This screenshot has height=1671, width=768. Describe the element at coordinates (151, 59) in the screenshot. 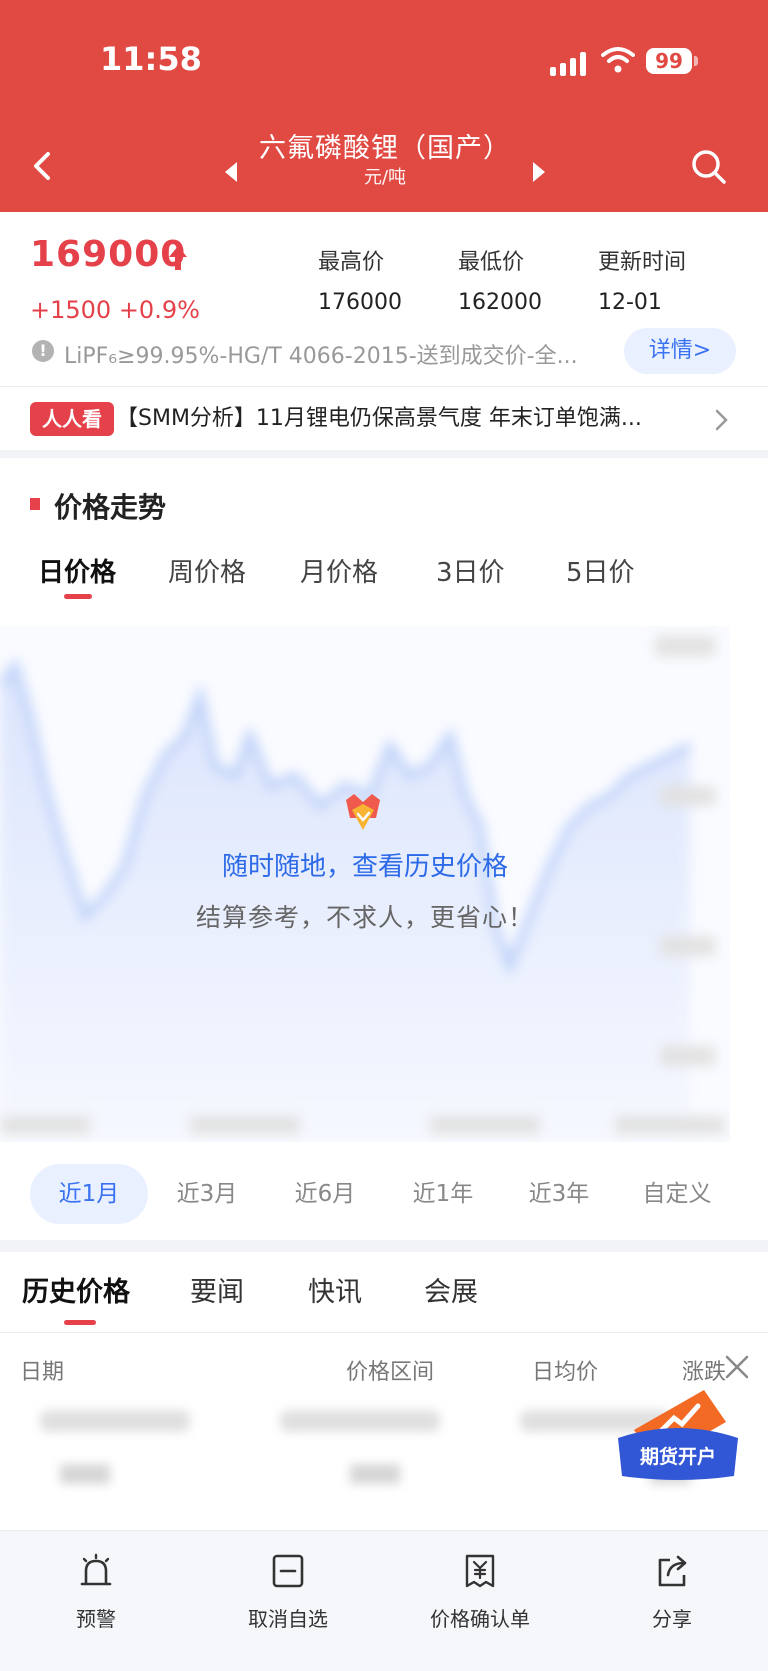

I see `status-time: 11:58` at that location.